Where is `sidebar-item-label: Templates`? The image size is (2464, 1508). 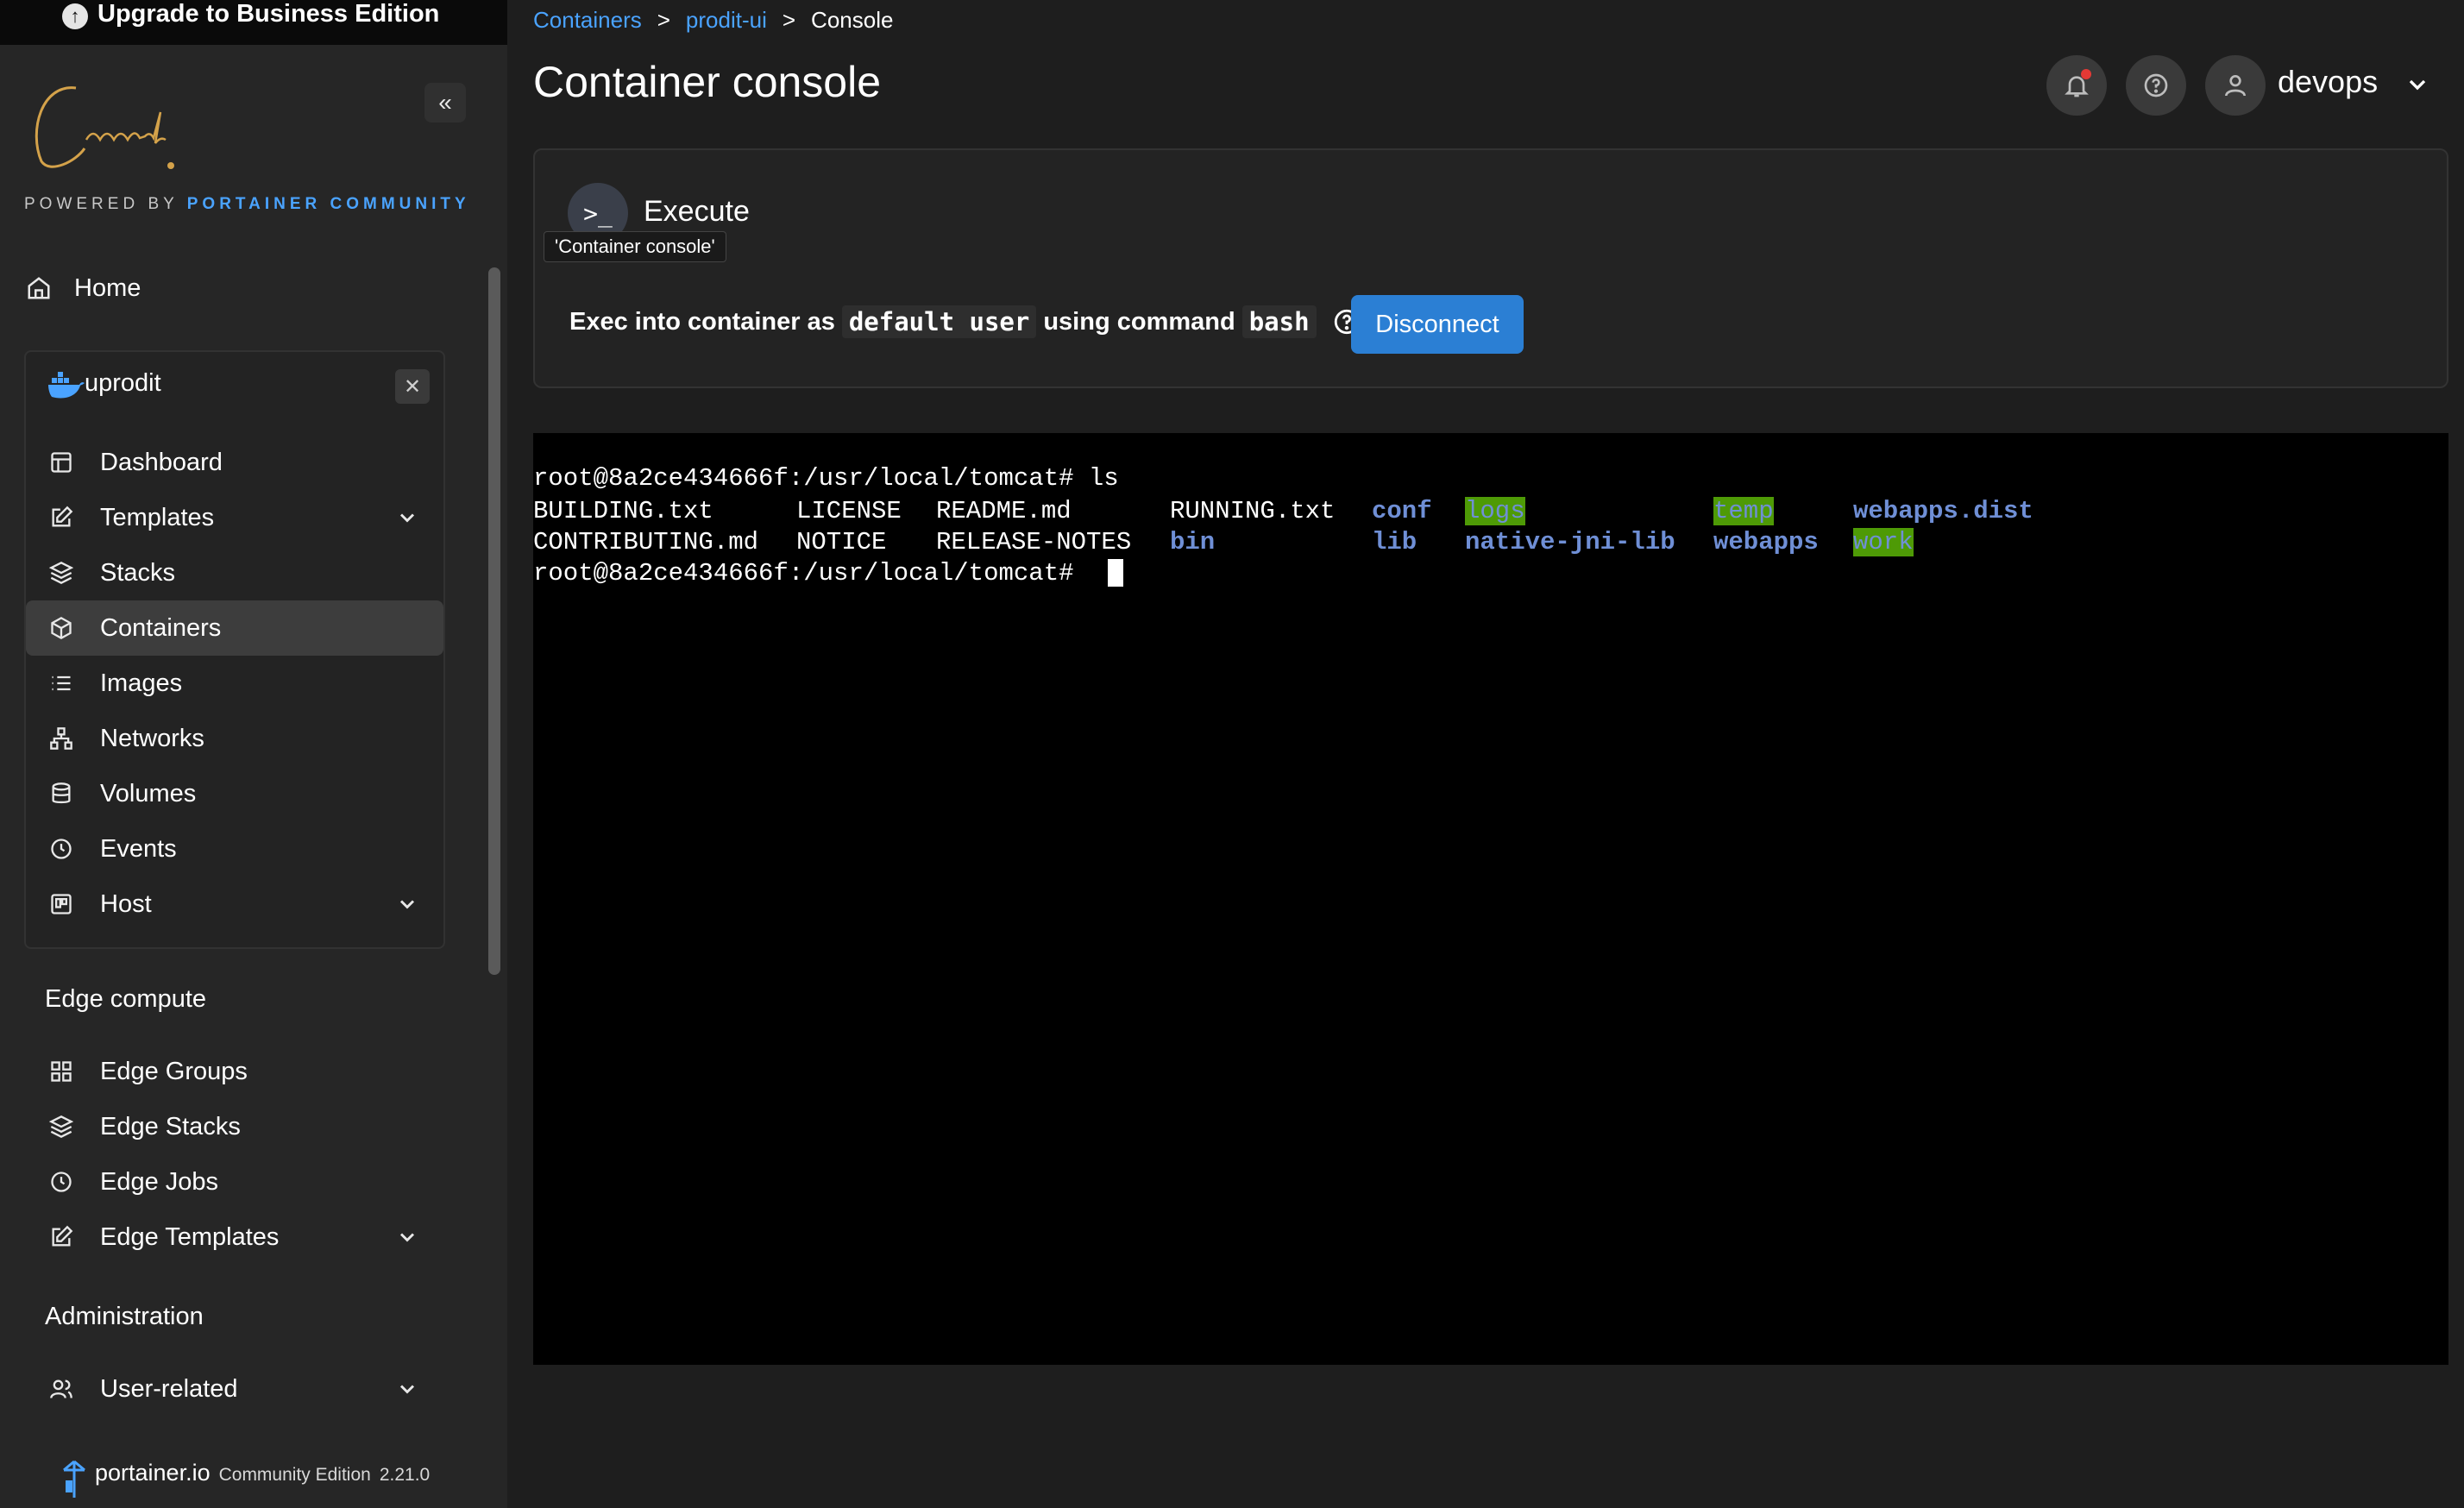
sidebar-item-label: Templates is located at coordinates (157, 517).